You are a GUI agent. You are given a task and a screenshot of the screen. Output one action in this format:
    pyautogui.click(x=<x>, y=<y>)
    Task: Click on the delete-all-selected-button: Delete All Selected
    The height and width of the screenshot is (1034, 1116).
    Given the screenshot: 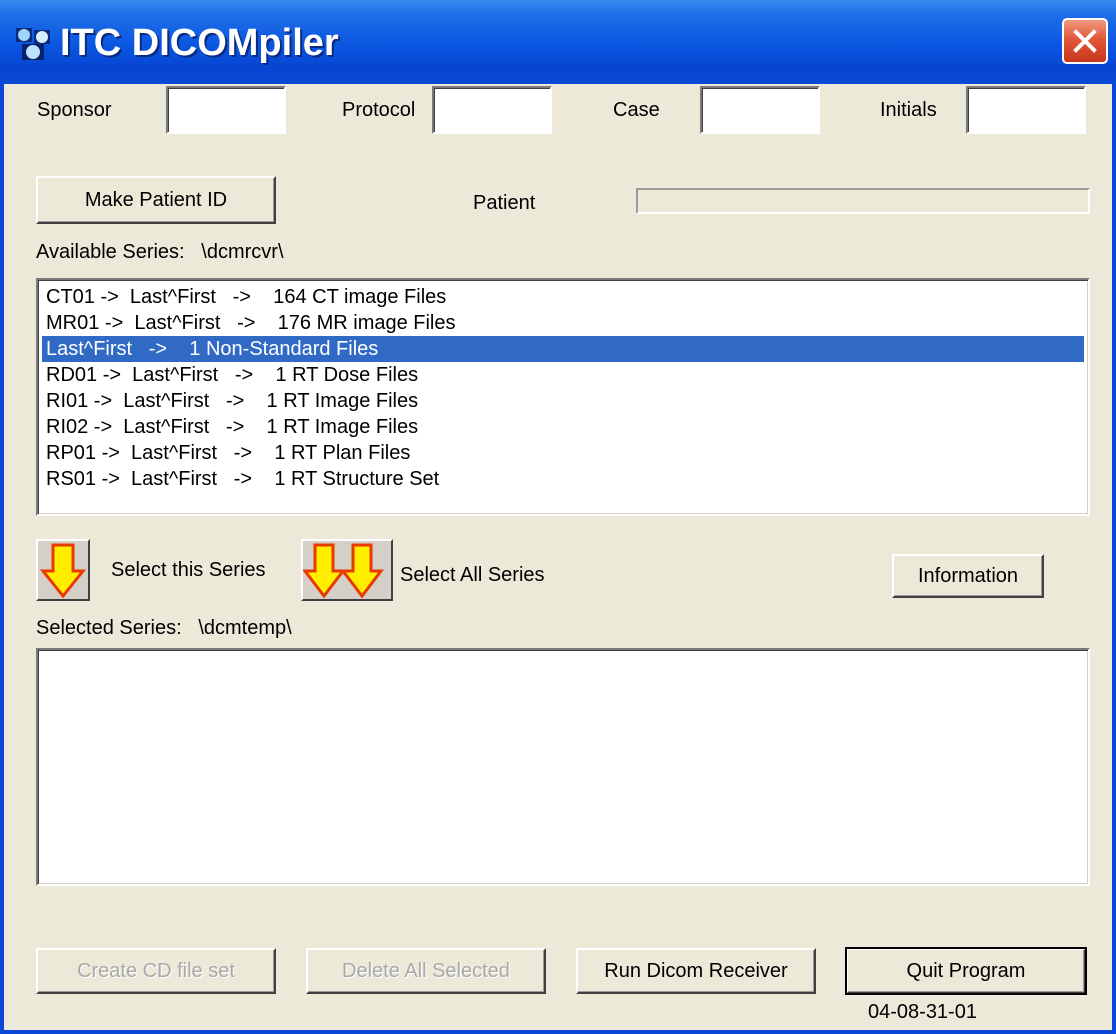 What is the action you would take?
    pyautogui.click(x=426, y=971)
    